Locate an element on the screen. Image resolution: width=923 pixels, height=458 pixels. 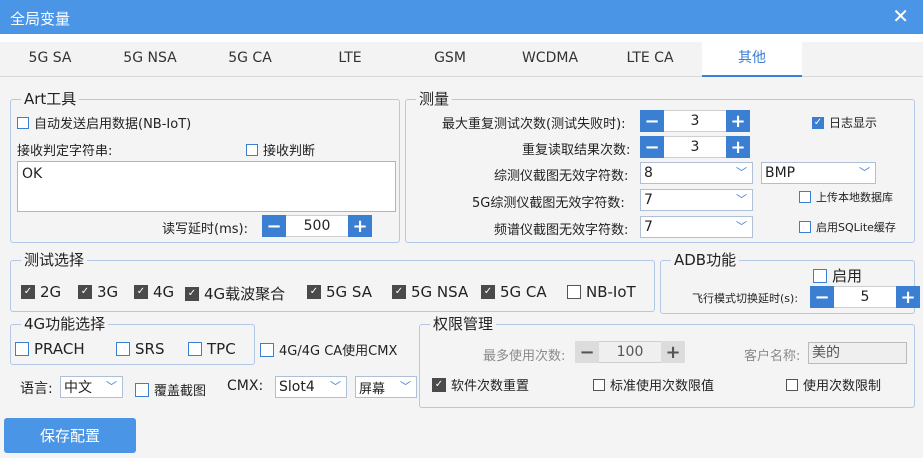
cmx-use-checkbox: 4G/4G CA使用CMX is located at coordinates (328, 349).